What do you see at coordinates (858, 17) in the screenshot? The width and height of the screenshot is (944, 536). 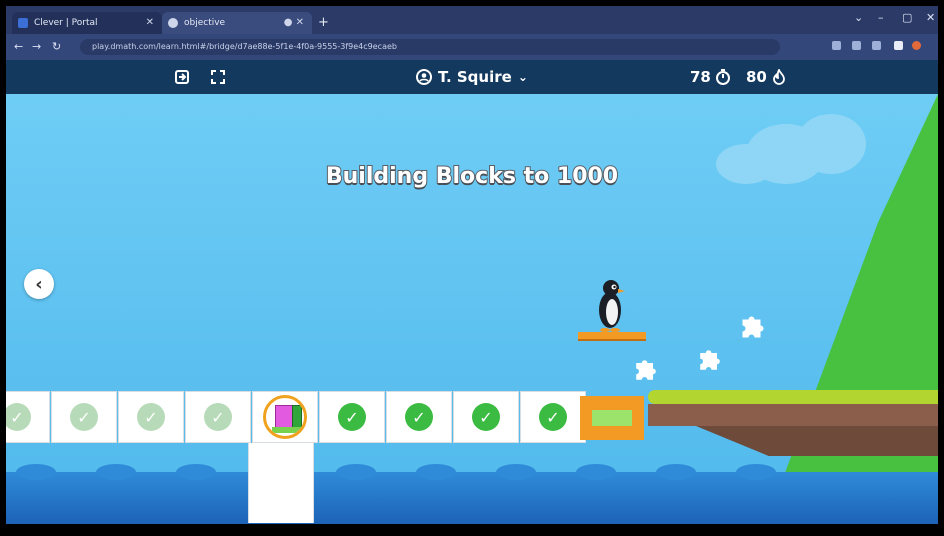 I see `tab-search-icon: ⌄` at bounding box center [858, 17].